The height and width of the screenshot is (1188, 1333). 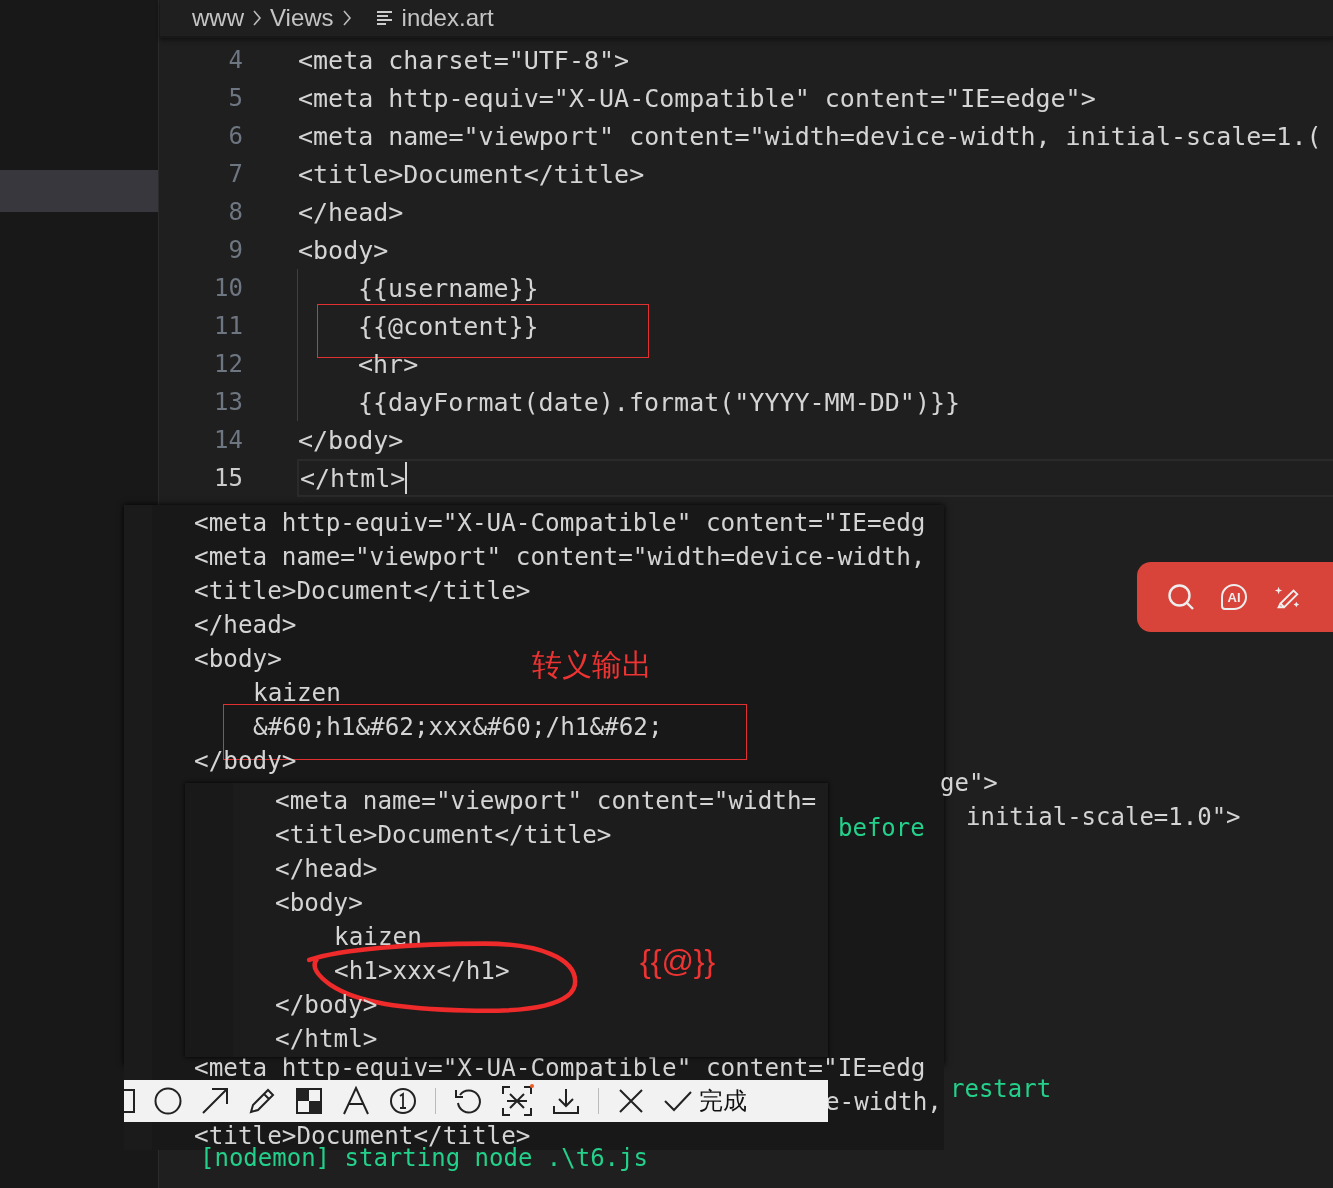 I want to click on code-line: <meta http-equiv="X-UA-Compatible" content="IE=edge">, so click(x=697, y=98).